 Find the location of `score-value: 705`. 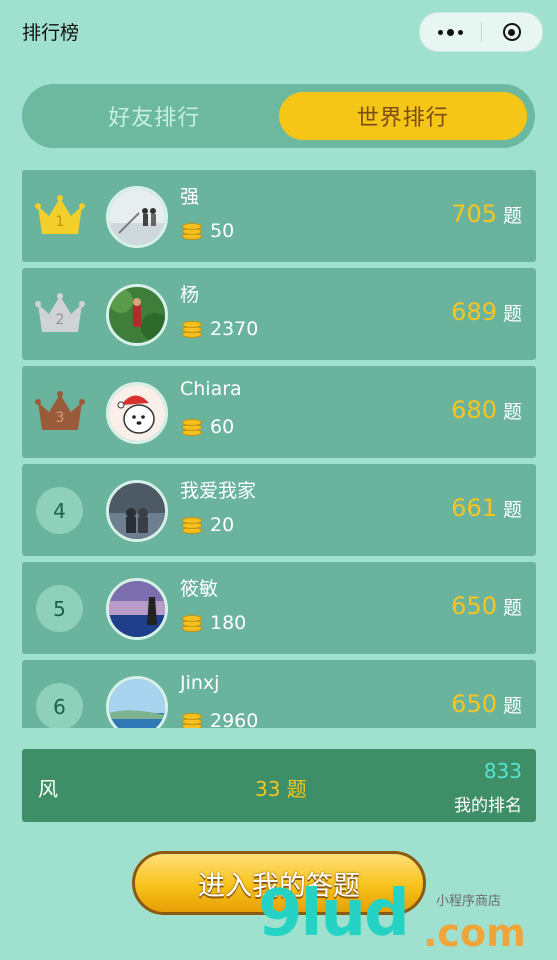

score-value: 705 is located at coordinates (474, 214).